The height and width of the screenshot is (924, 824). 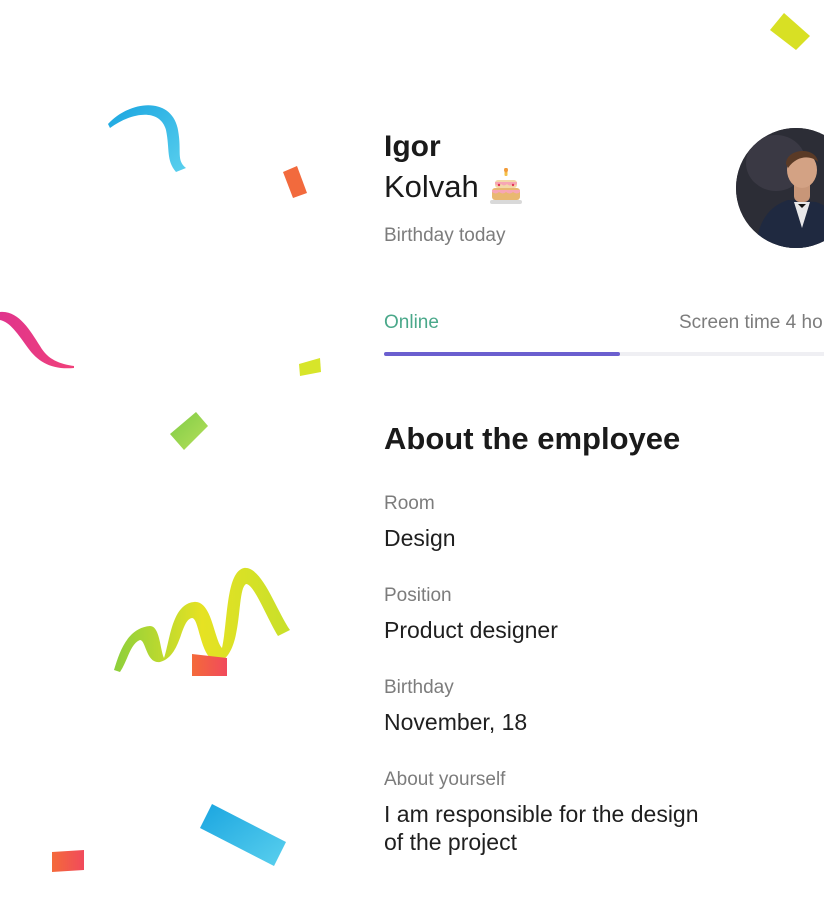 What do you see at coordinates (604, 333) in the screenshot?
I see `tab-bar: Online Screen time 4 ho` at bounding box center [604, 333].